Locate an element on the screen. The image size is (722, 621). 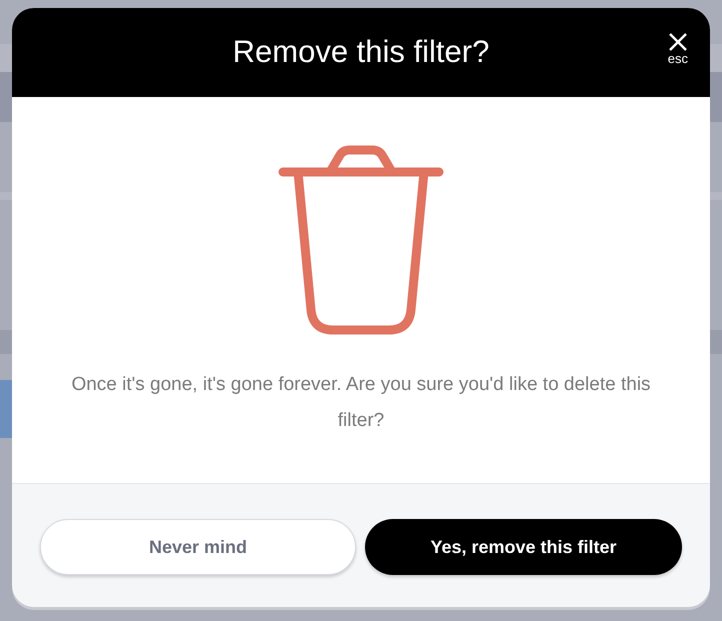
dialog-title: Remove this filter? is located at coordinates (361, 52).